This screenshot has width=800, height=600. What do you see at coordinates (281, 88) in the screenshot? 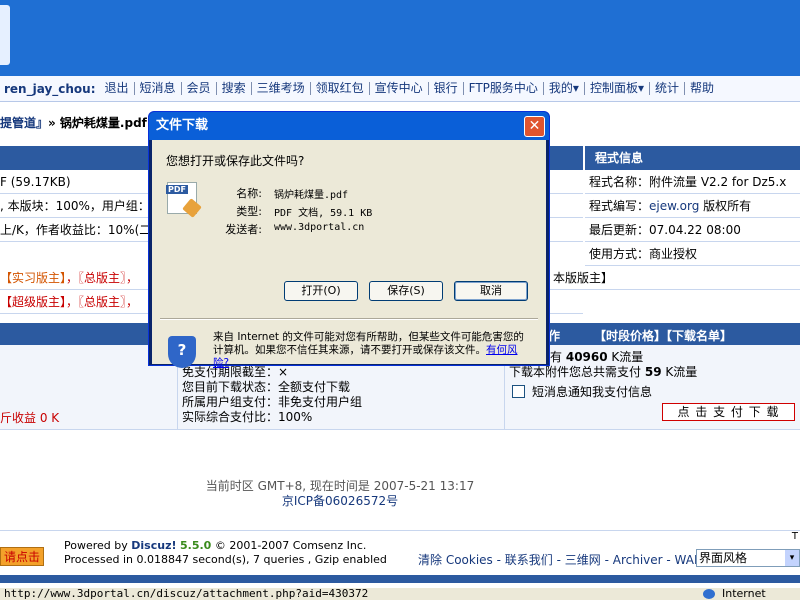
I see `nav-item-exam: 三维考场` at bounding box center [281, 88].